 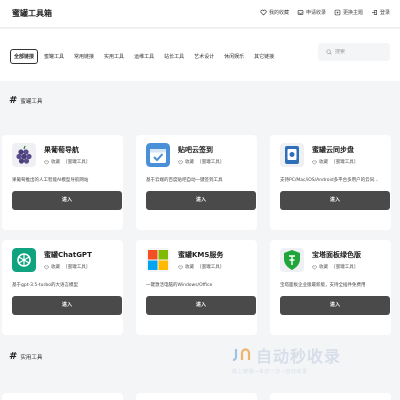 What do you see at coordinates (24, 260) in the screenshot?
I see `chatgpt-icon` at bounding box center [24, 260].